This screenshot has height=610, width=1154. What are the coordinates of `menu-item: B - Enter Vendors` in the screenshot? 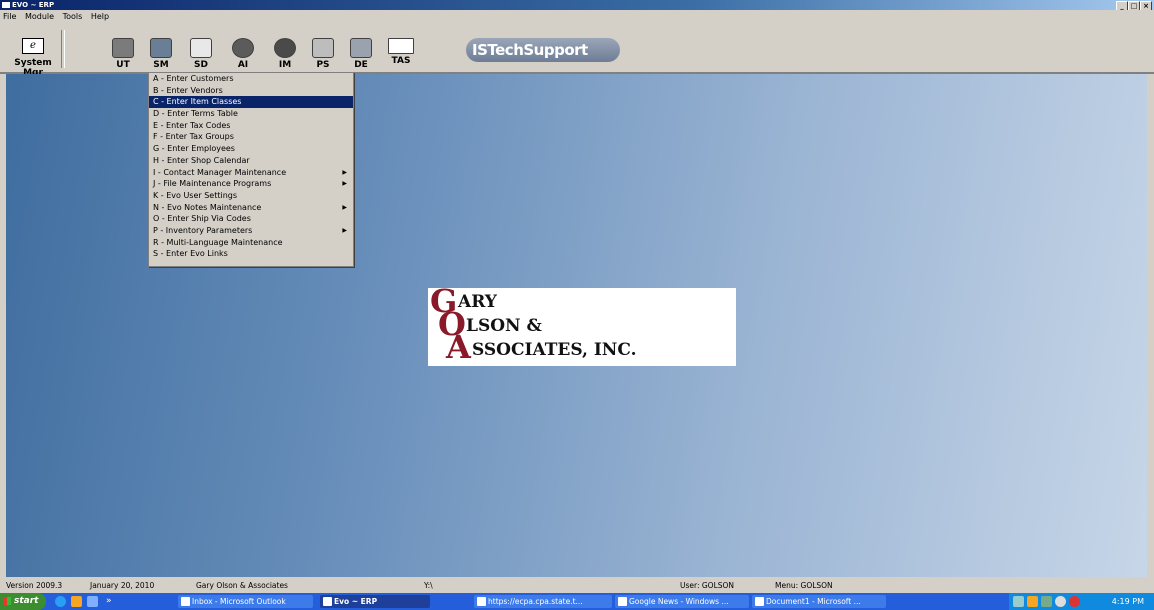 It's located at (251, 91).